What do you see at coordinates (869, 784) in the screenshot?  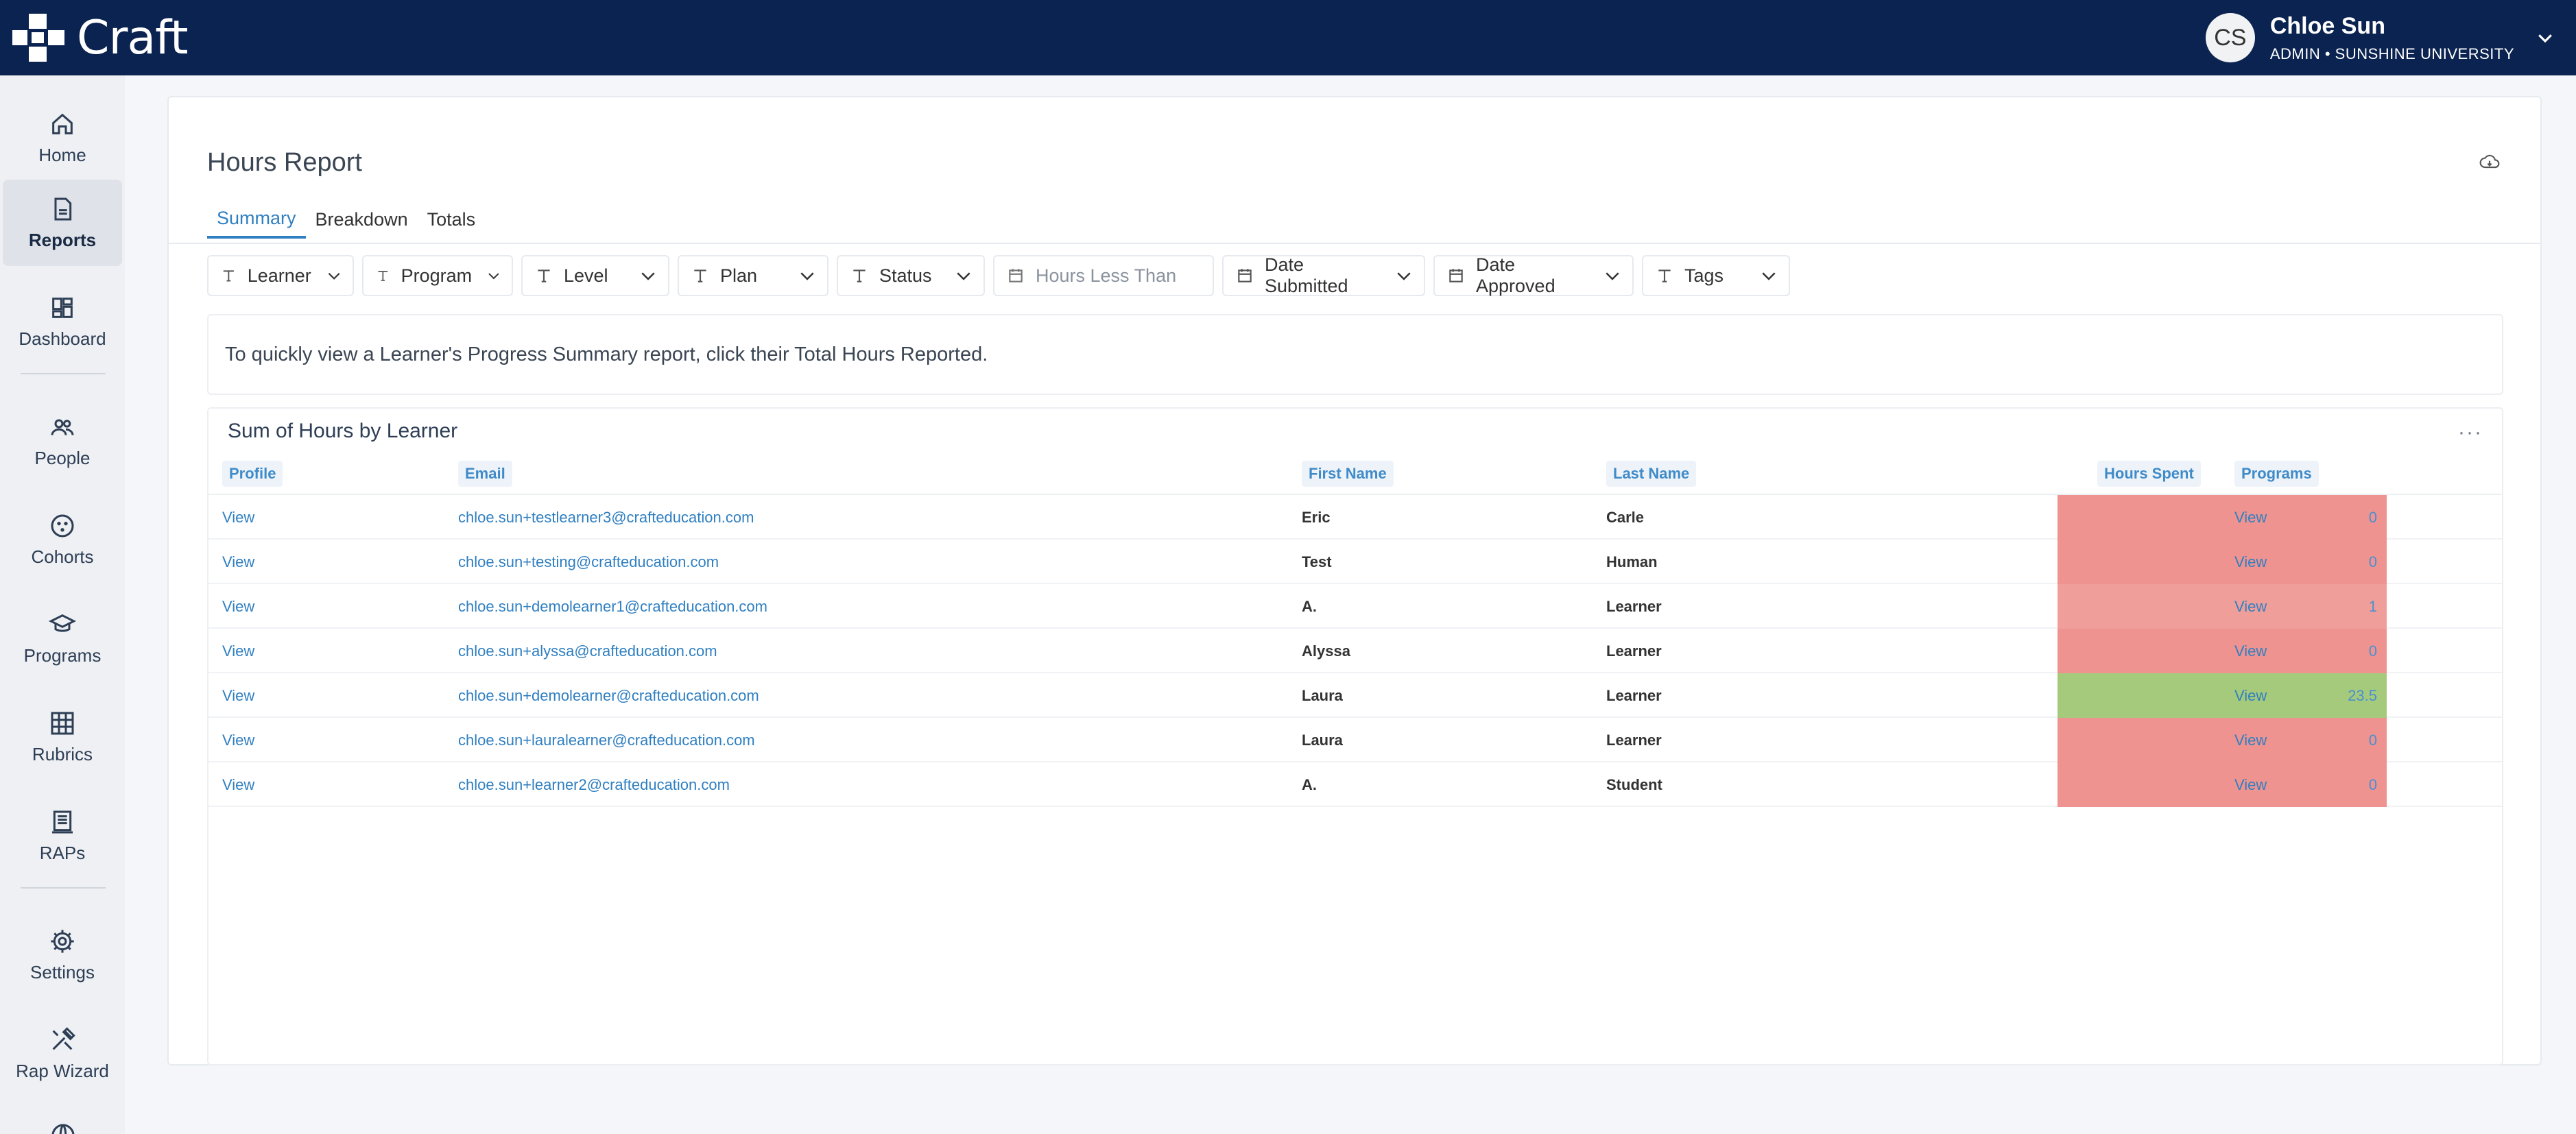 I see `email-link: chloe.sun+learner2@crafteducation.com` at bounding box center [869, 784].